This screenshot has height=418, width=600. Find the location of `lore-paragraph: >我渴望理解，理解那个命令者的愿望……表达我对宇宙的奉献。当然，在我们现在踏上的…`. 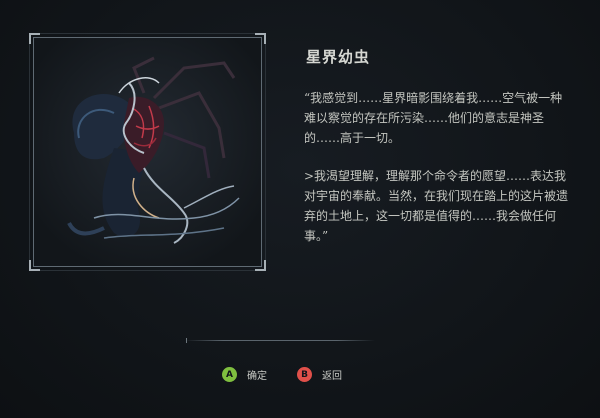

lore-paragraph: >我渴望理解，理解那个命令者的愿望……表达我对宇宙的奉献。当然，在我们现在踏上的… is located at coordinates (436, 206).